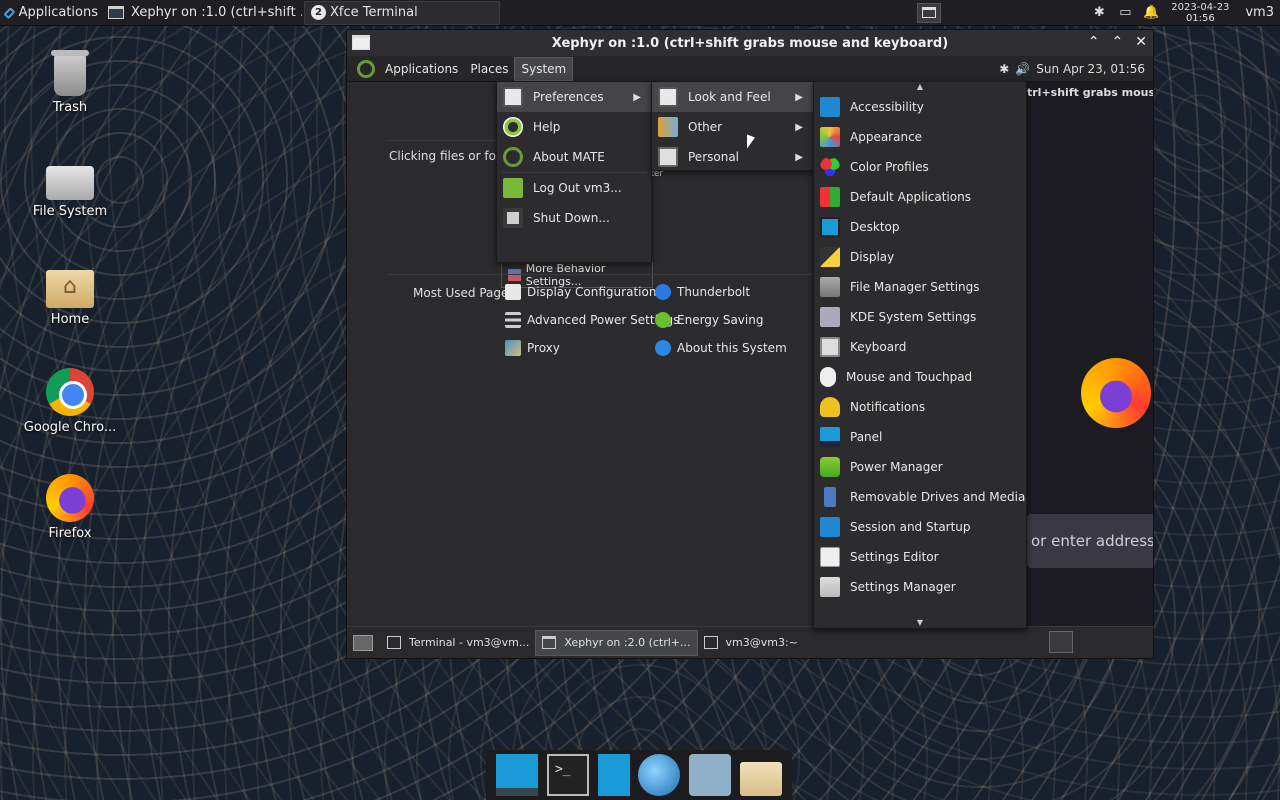 The image size is (1280, 800). Describe the element at coordinates (920, 407) in the screenshot. I see `menu-item-notifications: Notifications` at that location.